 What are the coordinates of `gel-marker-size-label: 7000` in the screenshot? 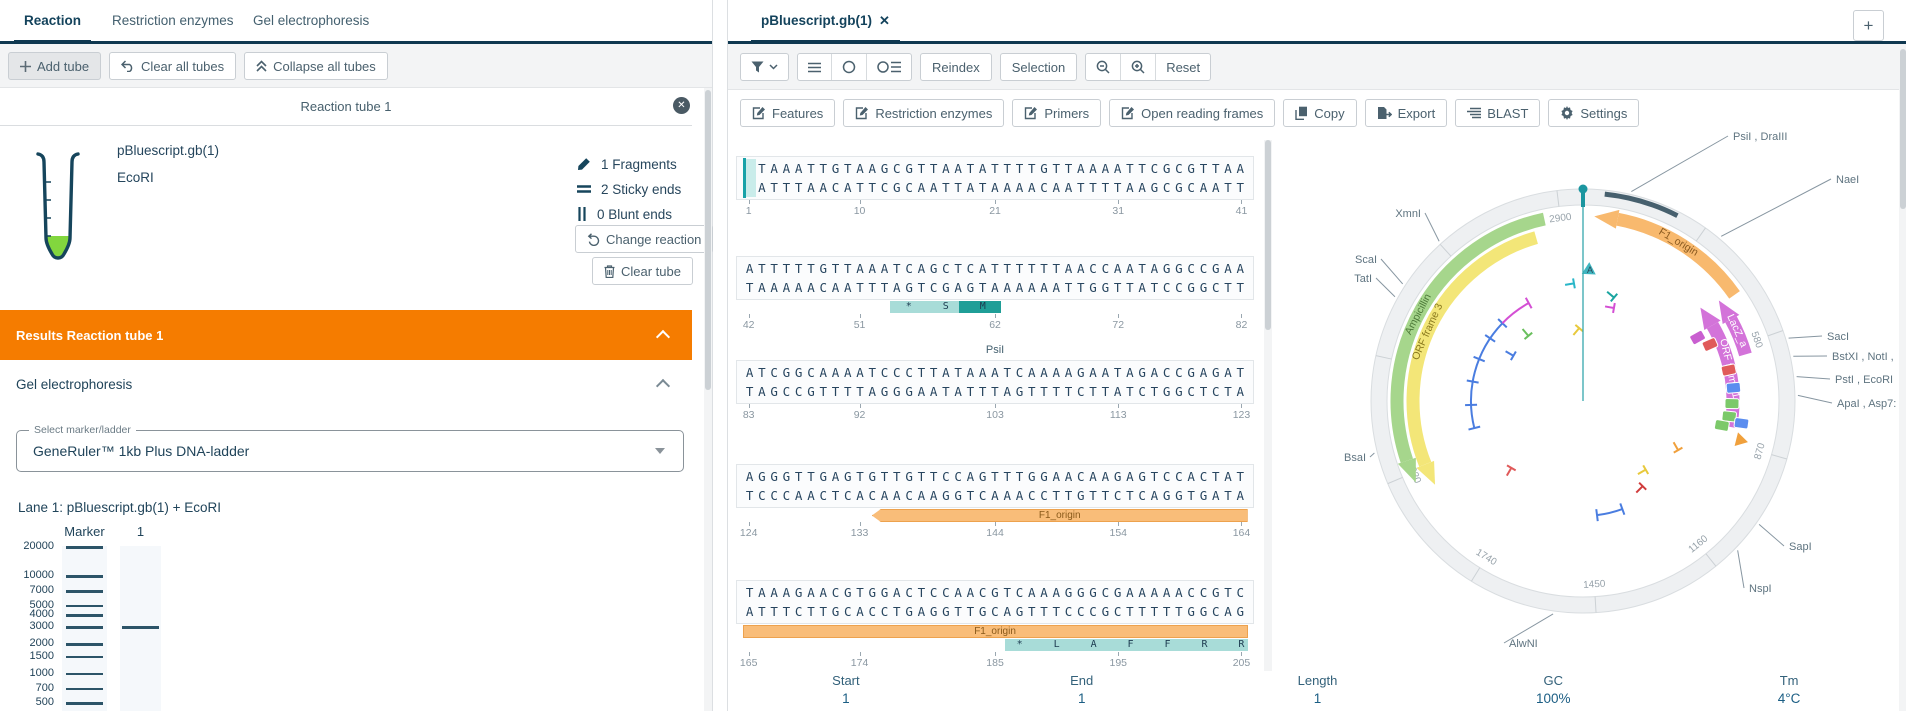 It's located at (41, 590).